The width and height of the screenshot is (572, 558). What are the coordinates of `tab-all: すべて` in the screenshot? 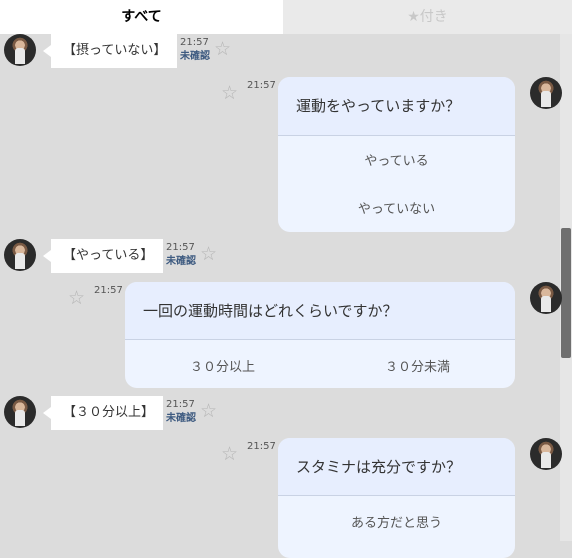 It's located at (141, 17).